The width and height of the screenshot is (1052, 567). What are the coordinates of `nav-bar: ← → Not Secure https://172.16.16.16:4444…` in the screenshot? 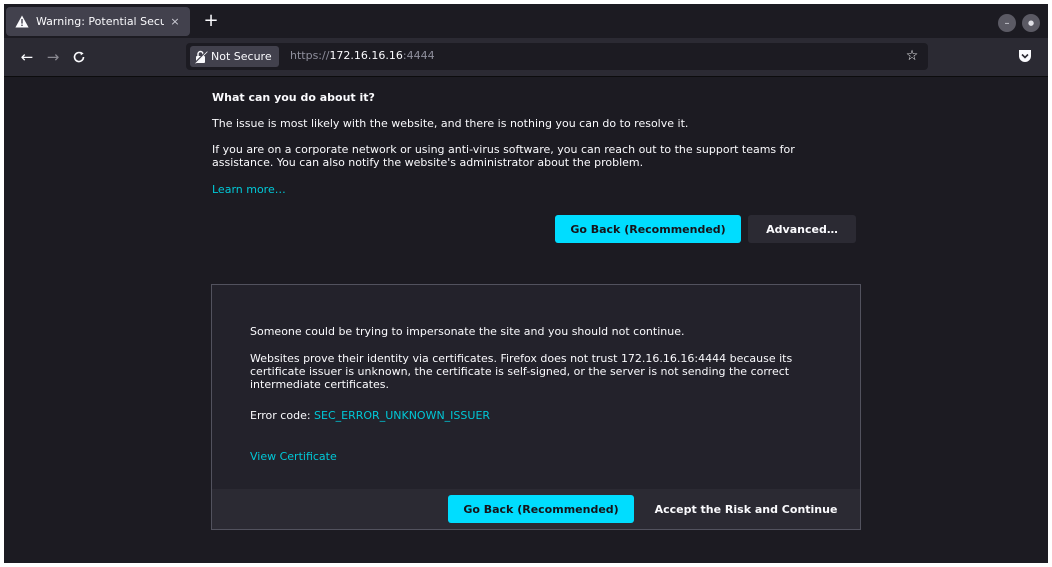 It's located at (526, 57).